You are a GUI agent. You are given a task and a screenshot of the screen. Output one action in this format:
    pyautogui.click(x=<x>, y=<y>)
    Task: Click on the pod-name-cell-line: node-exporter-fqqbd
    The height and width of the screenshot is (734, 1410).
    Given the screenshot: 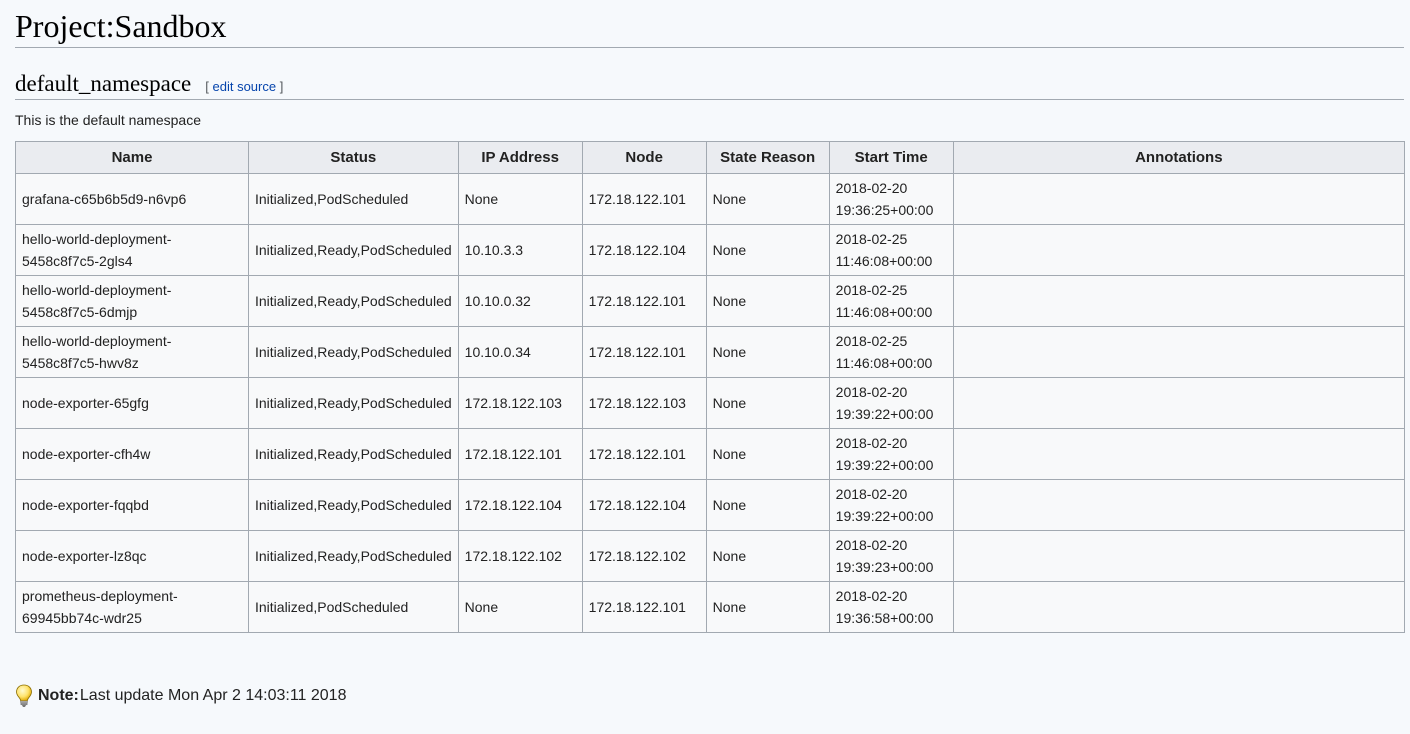 What is the action you would take?
    pyautogui.click(x=85, y=505)
    